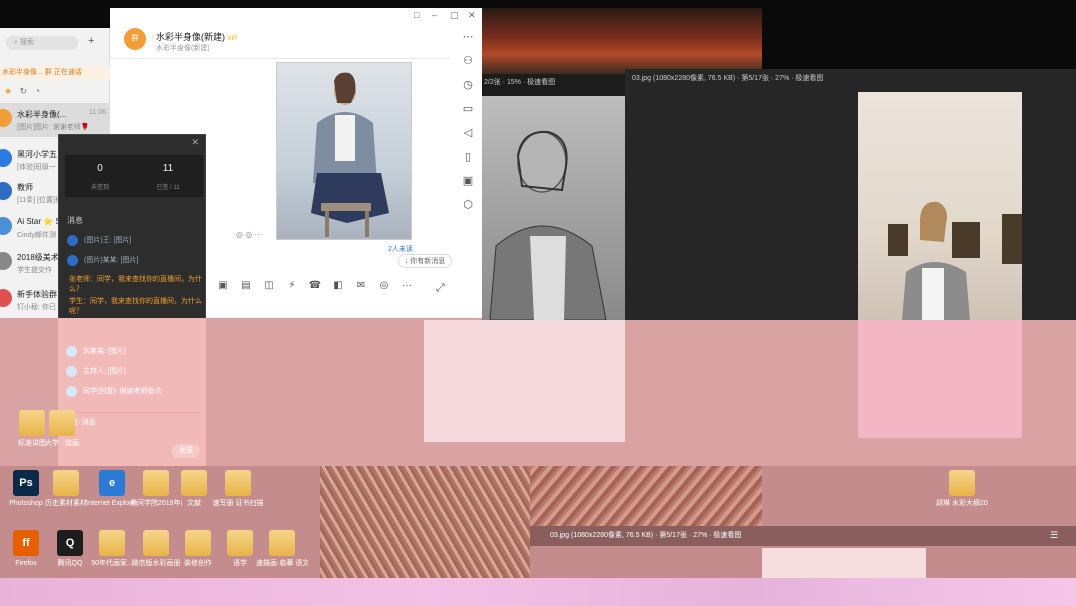  What do you see at coordinates (440, 288) in the screenshot?
I see `expand-icon: ⤢` at bounding box center [440, 288].